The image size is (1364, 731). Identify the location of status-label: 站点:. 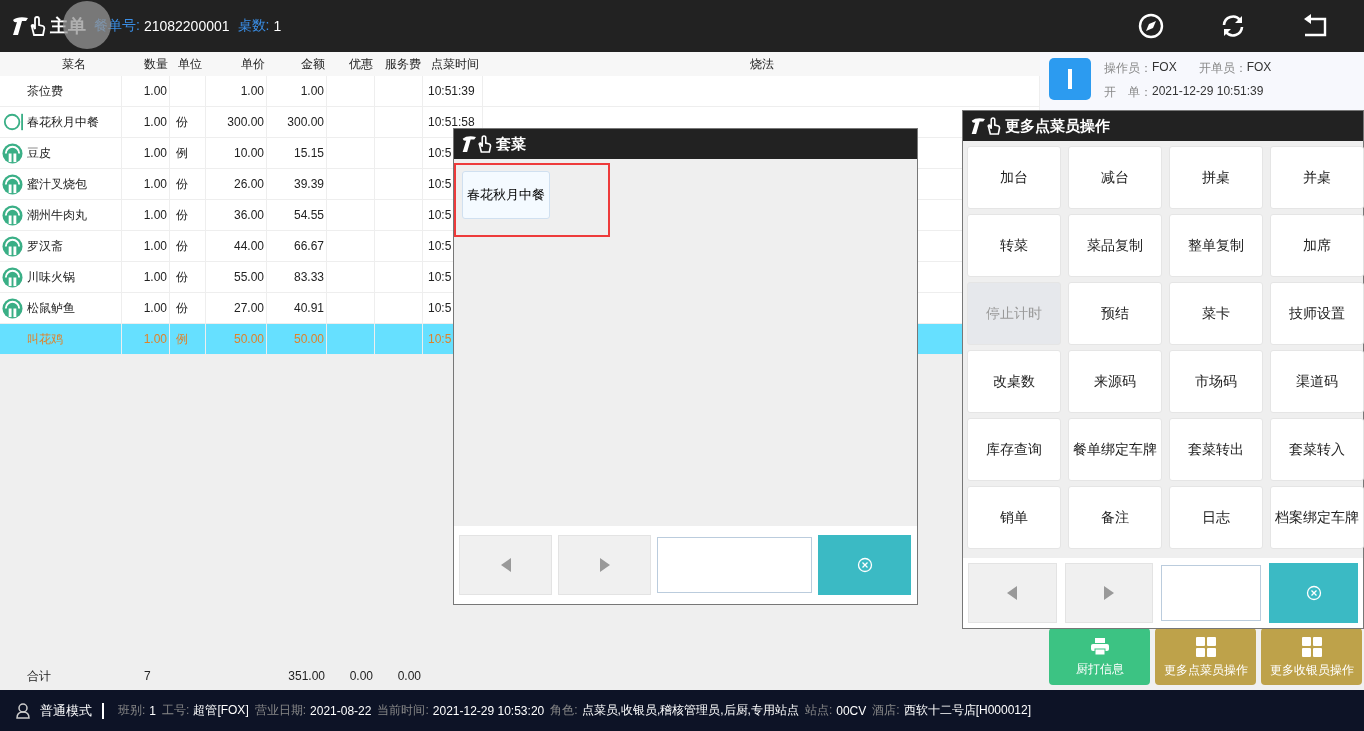
(818, 710).